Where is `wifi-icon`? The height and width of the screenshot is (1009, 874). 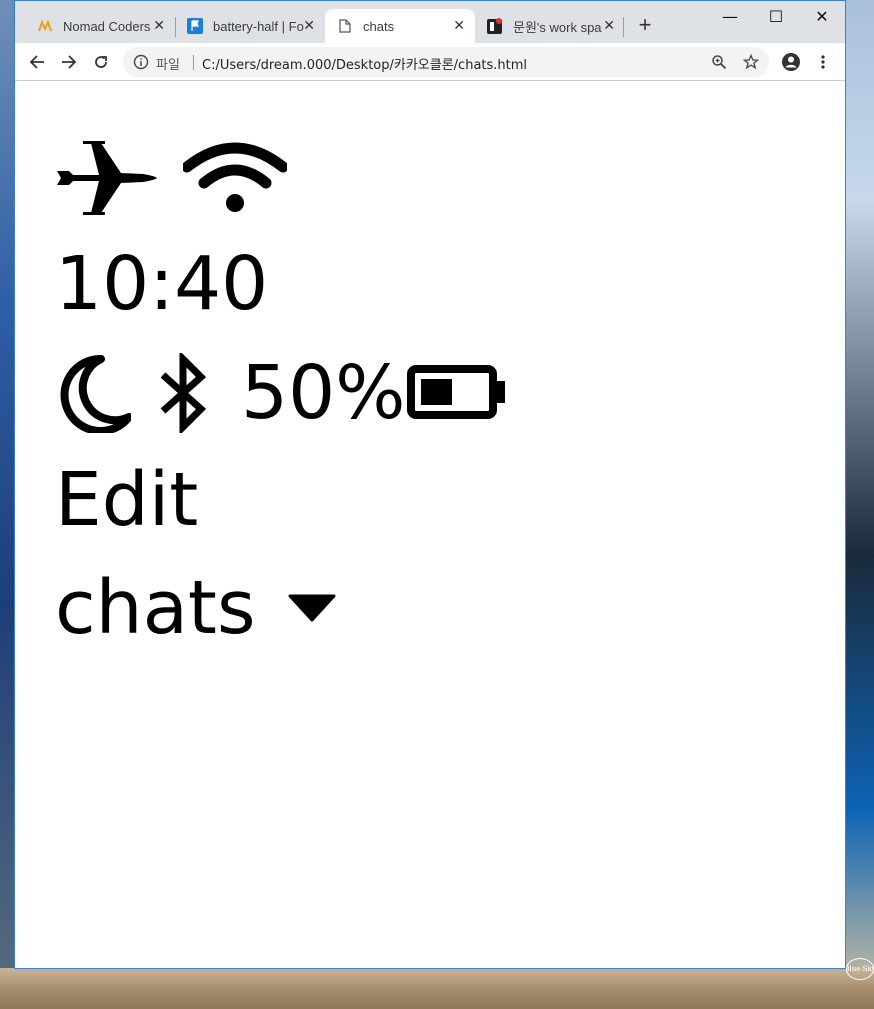
wifi-icon is located at coordinates (235, 177).